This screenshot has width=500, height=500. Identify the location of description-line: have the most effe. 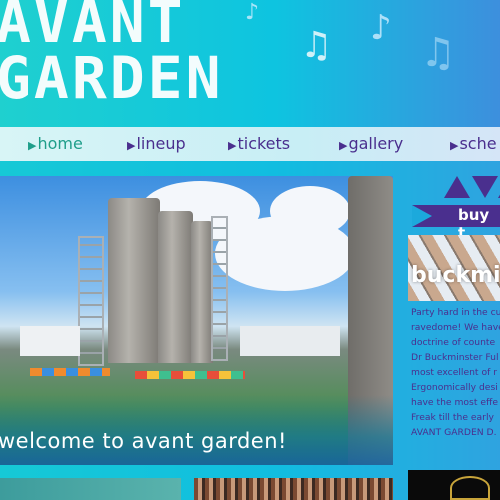
(454, 402).